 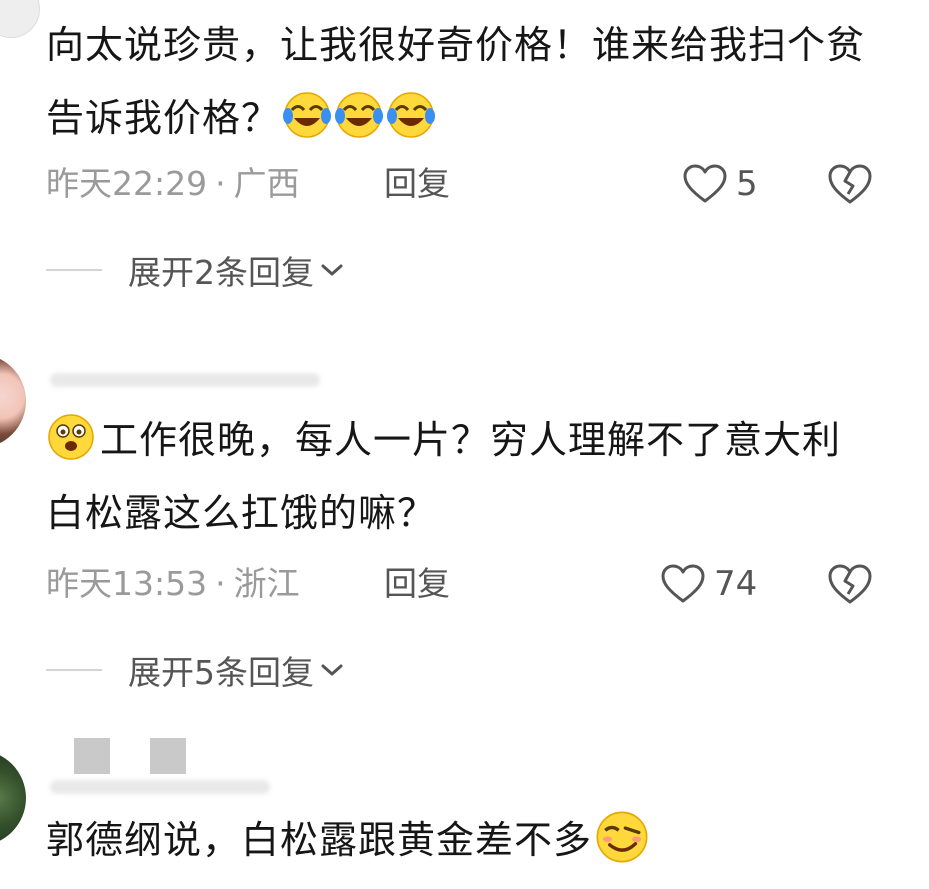 I want to click on comment-text: 工作很晚，每人一片？穷人理解不了意大利白松露这么扛饿的嘛？, so click(x=461, y=477).